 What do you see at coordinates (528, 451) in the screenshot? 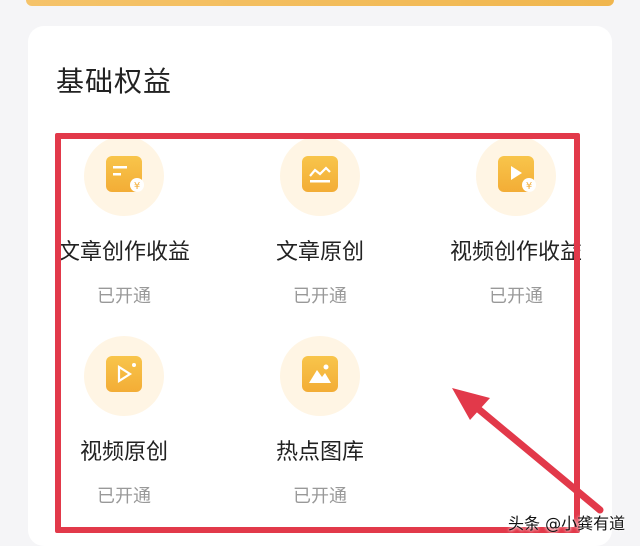
I see `arrow-annotation-icon` at bounding box center [528, 451].